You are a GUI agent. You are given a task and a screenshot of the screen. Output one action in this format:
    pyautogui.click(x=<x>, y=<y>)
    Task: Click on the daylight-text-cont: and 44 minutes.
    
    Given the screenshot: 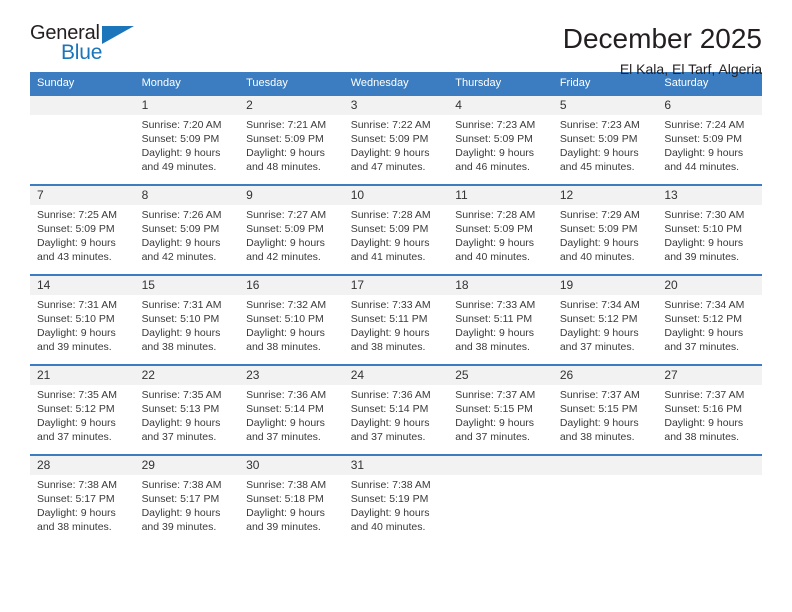 What is the action you would take?
    pyautogui.click(x=702, y=167)
    